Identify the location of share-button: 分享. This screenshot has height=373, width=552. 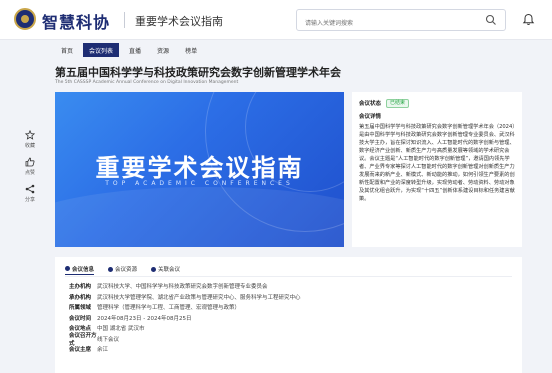
(30, 193).